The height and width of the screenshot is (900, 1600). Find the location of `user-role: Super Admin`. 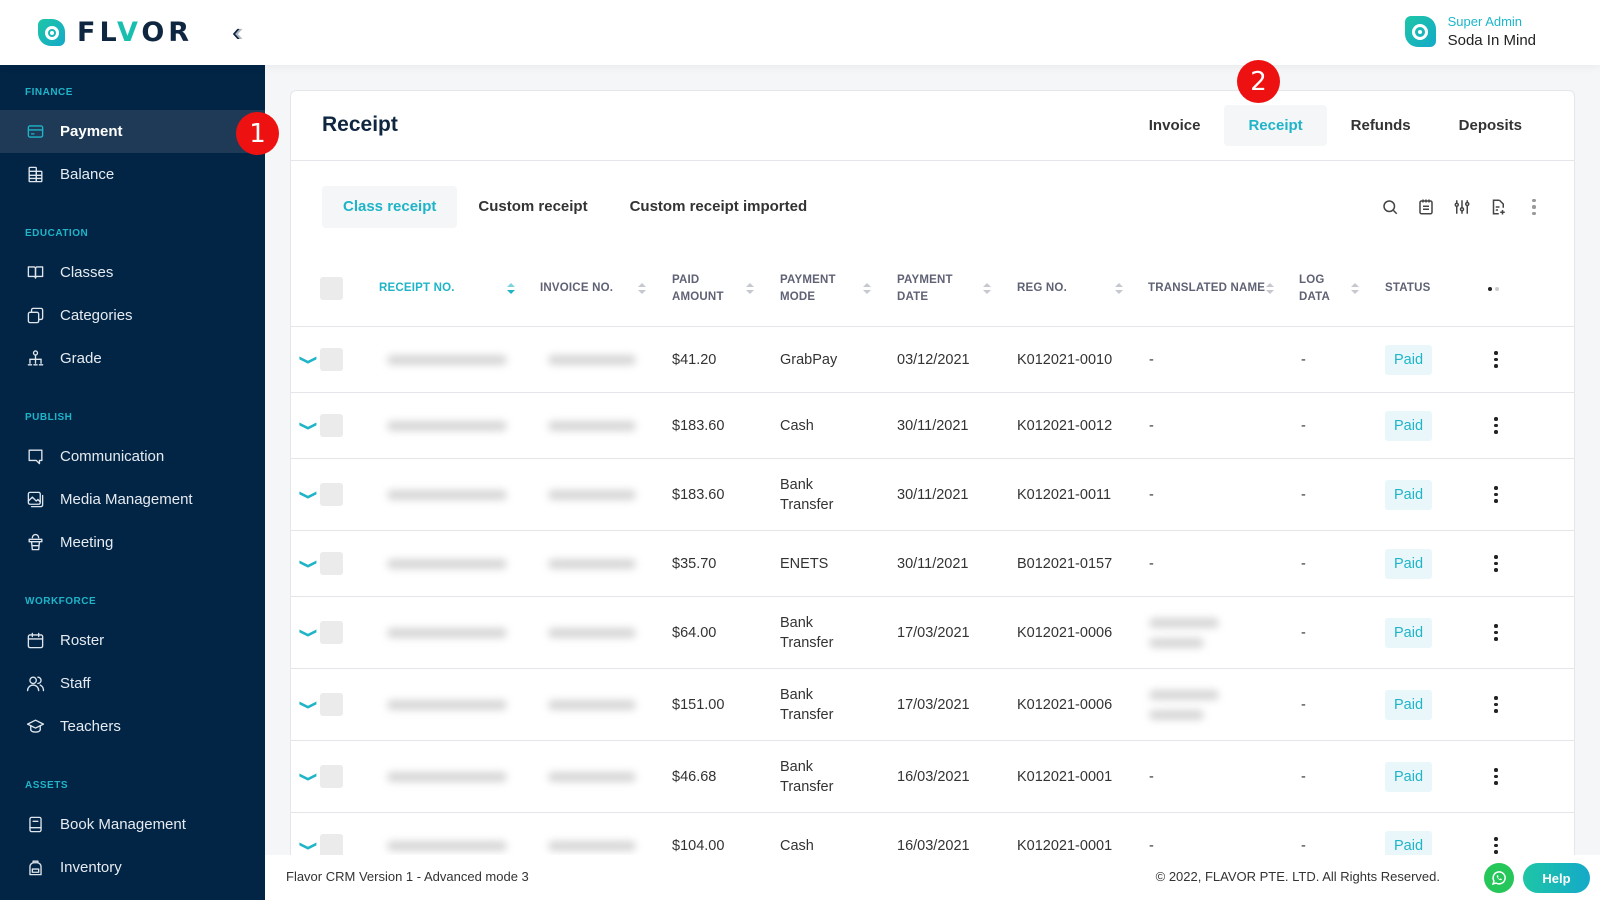

user-role: Super Admin is located at coordinates (1485, 21).